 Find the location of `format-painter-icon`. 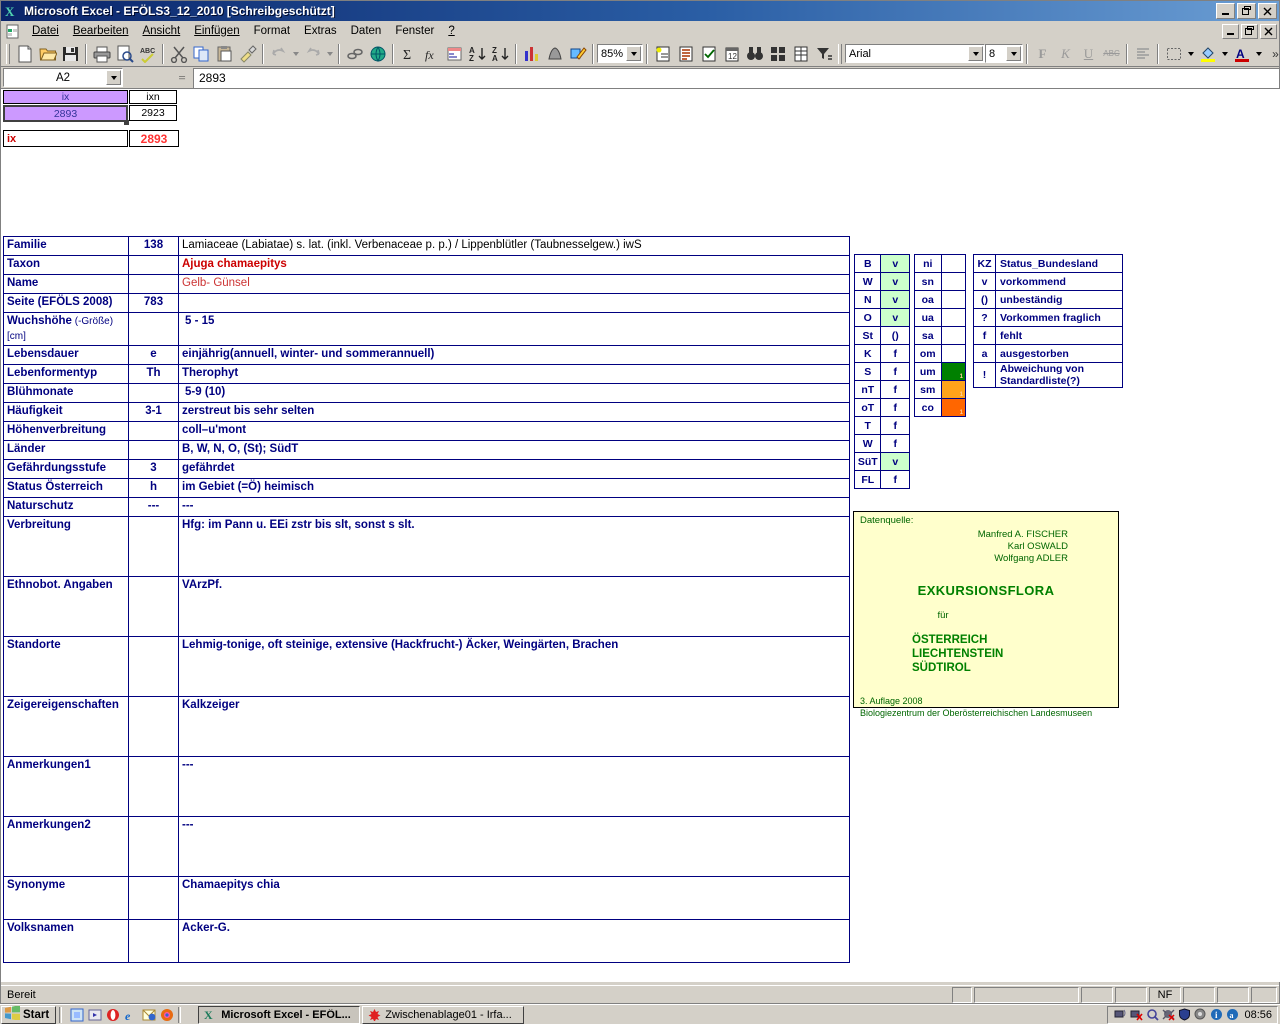

format-painter-icon is located at coordinates (247, 54).